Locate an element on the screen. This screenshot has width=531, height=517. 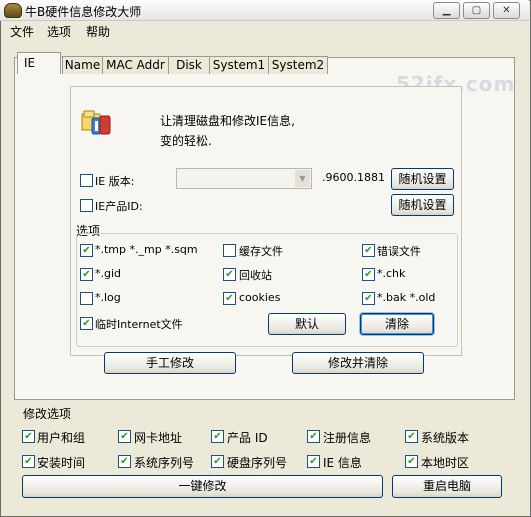
option-label: 缓存文件 is located at coordinates (261, 251).